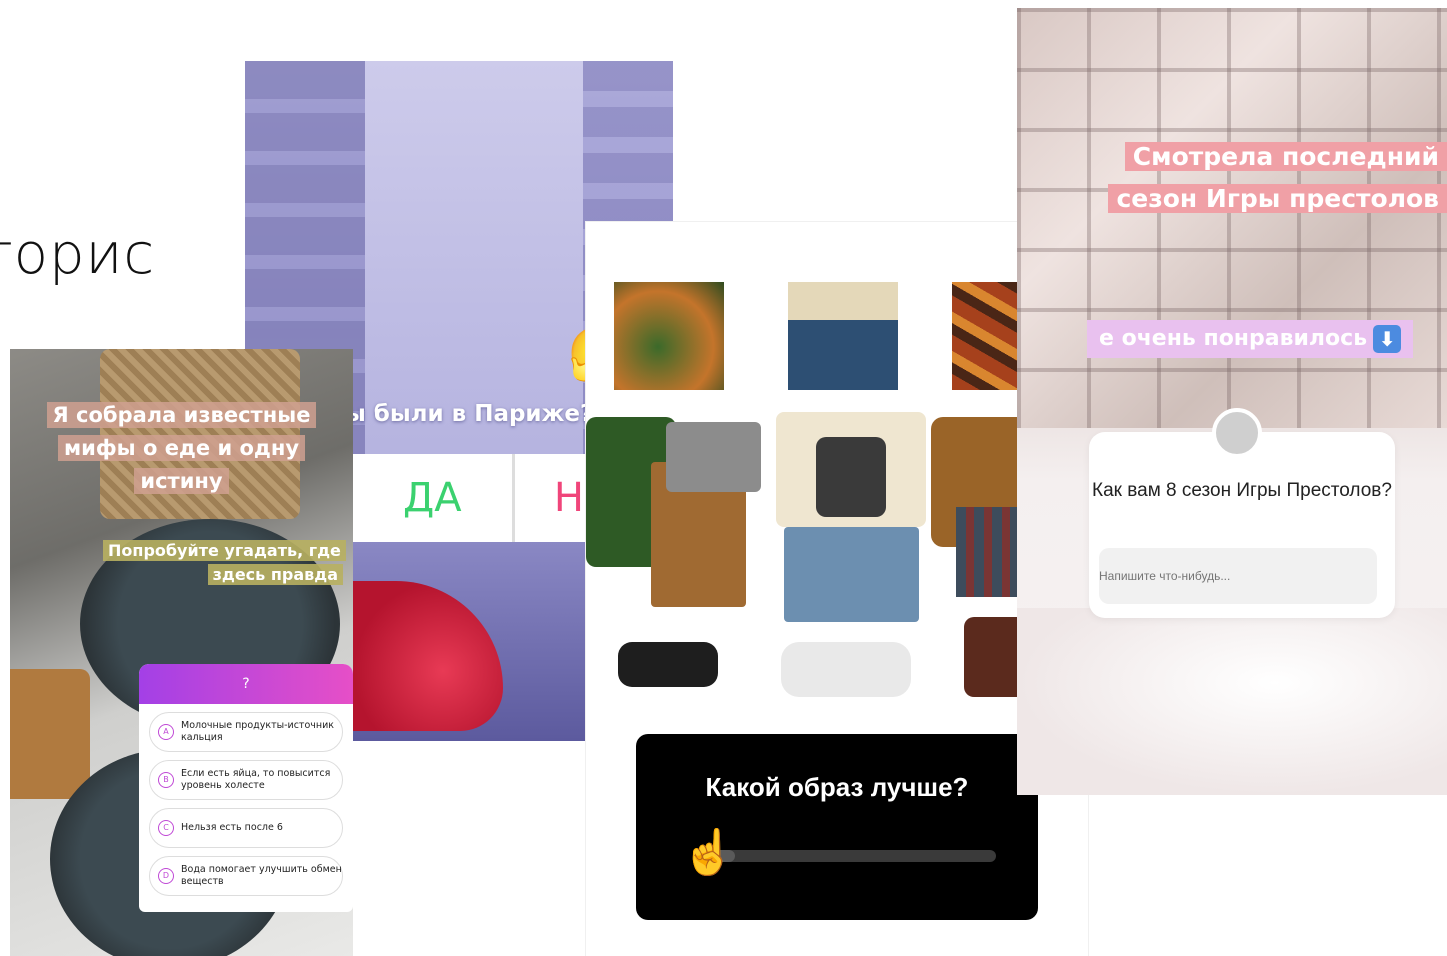 This screenshot has width=1447, height=956. I want to click on pointing-finger-icon: ☝️, so click(708, 852).